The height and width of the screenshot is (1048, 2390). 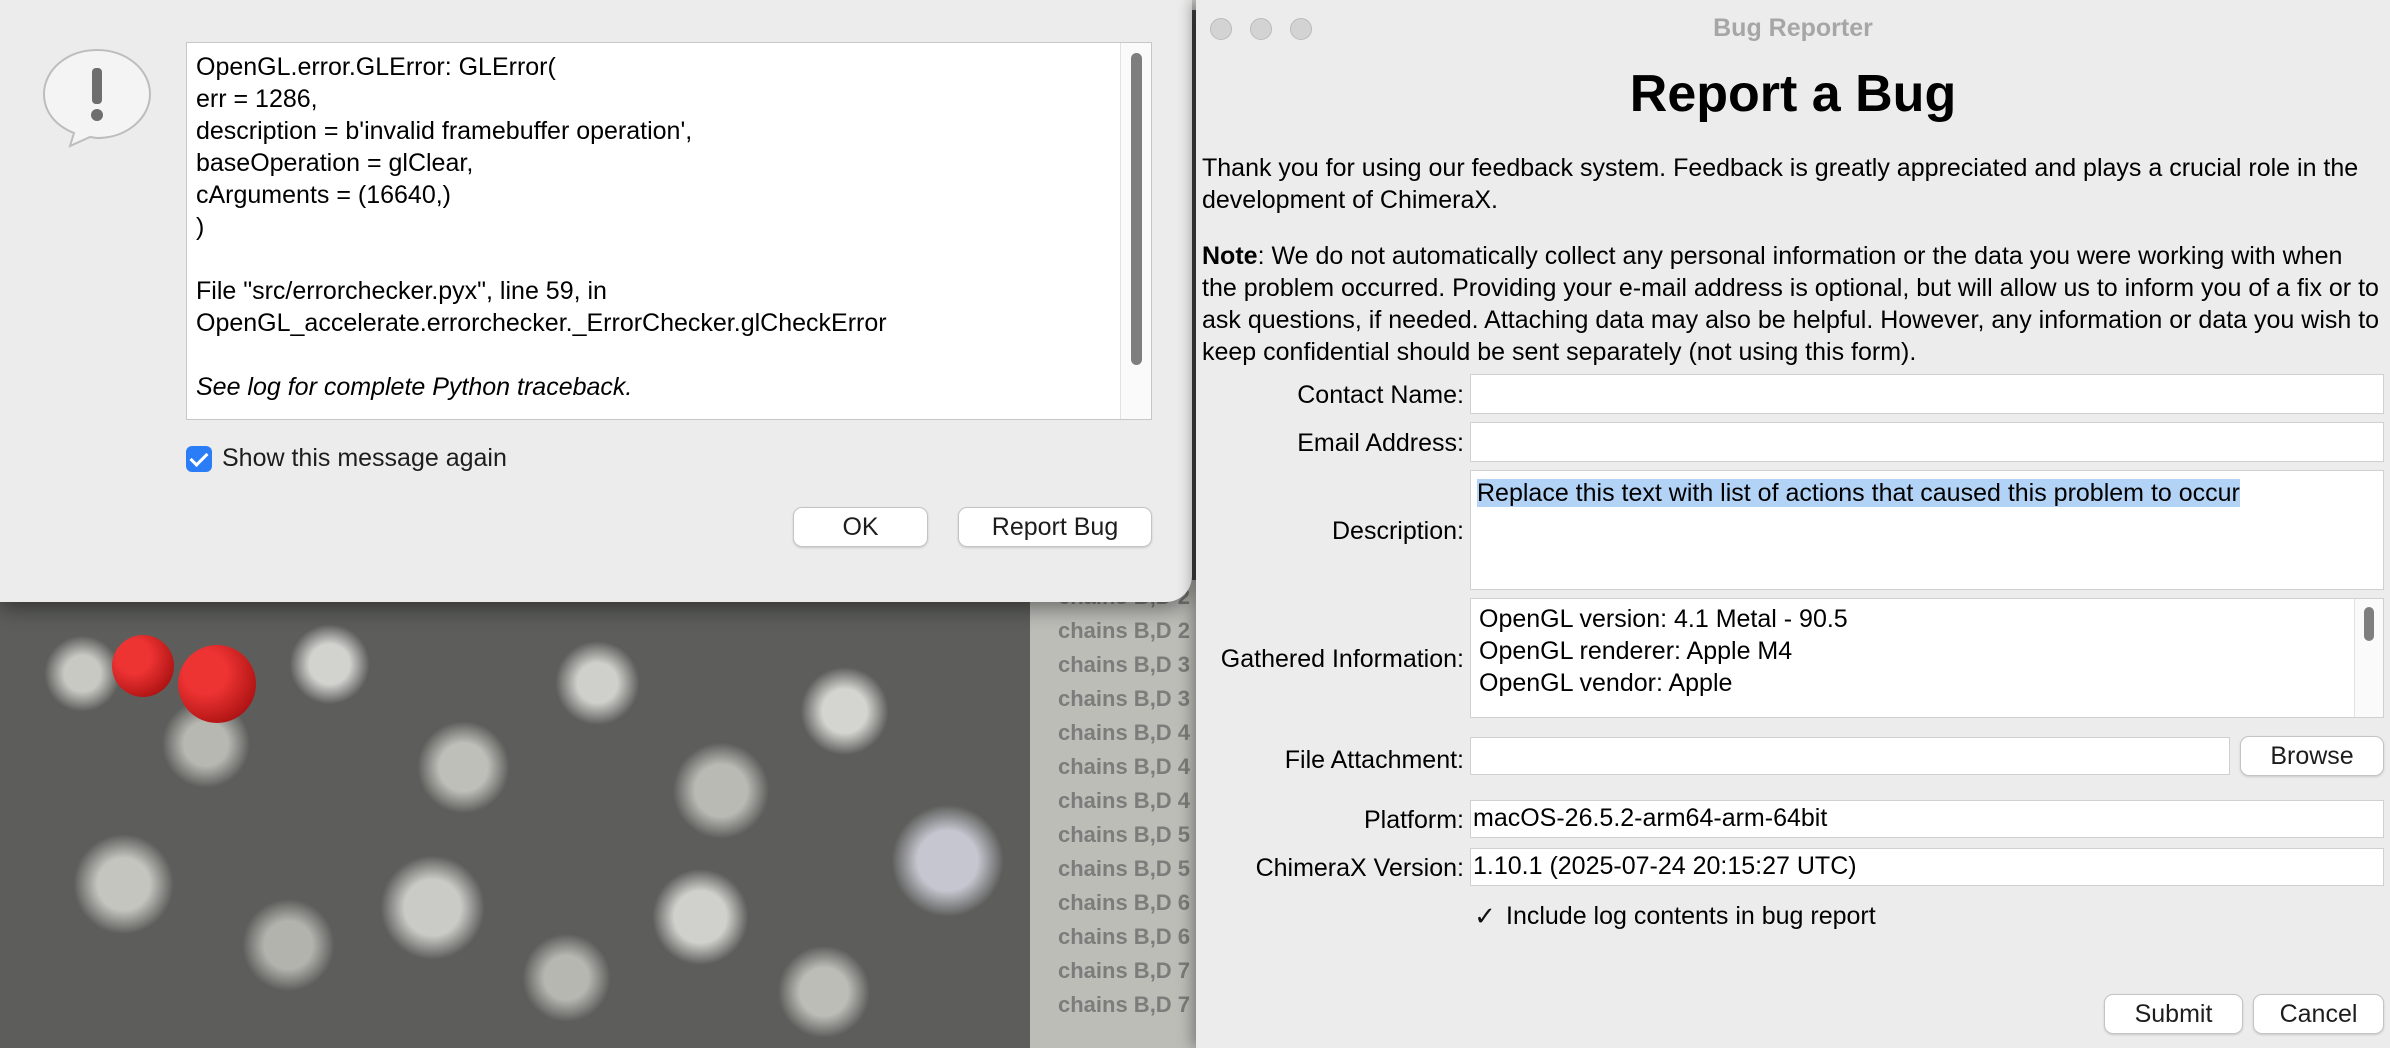 I want to click on include-log-row: ✓ Include log contents in bug report, so click(x=1675, y=916).